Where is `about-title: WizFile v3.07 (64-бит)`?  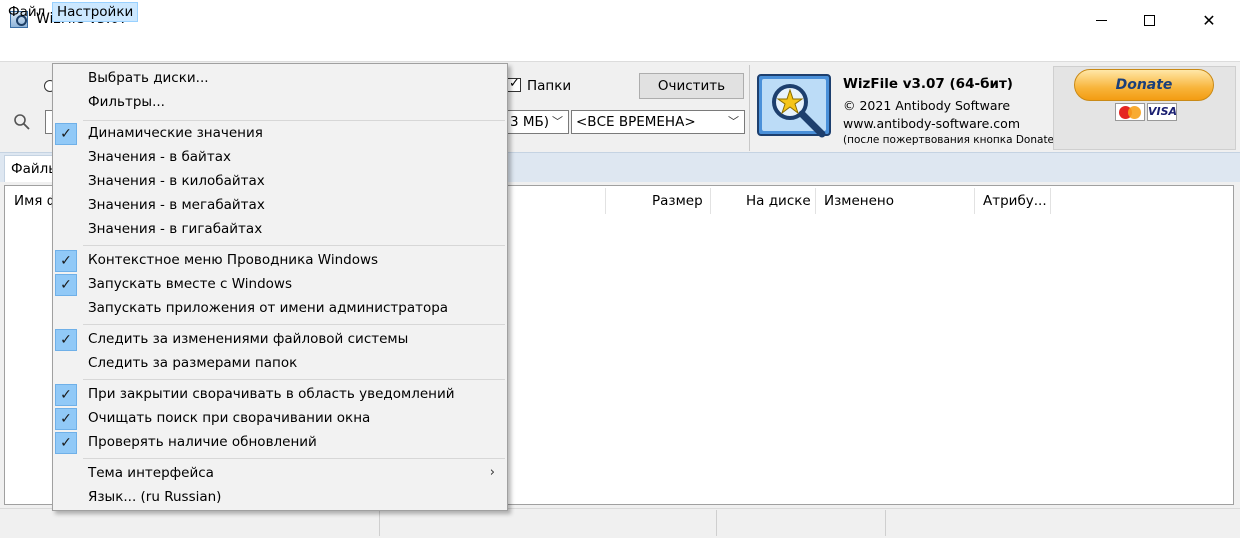 about-title: WizFile v3.07 (64-бит) is located at coordinates (928, 84).